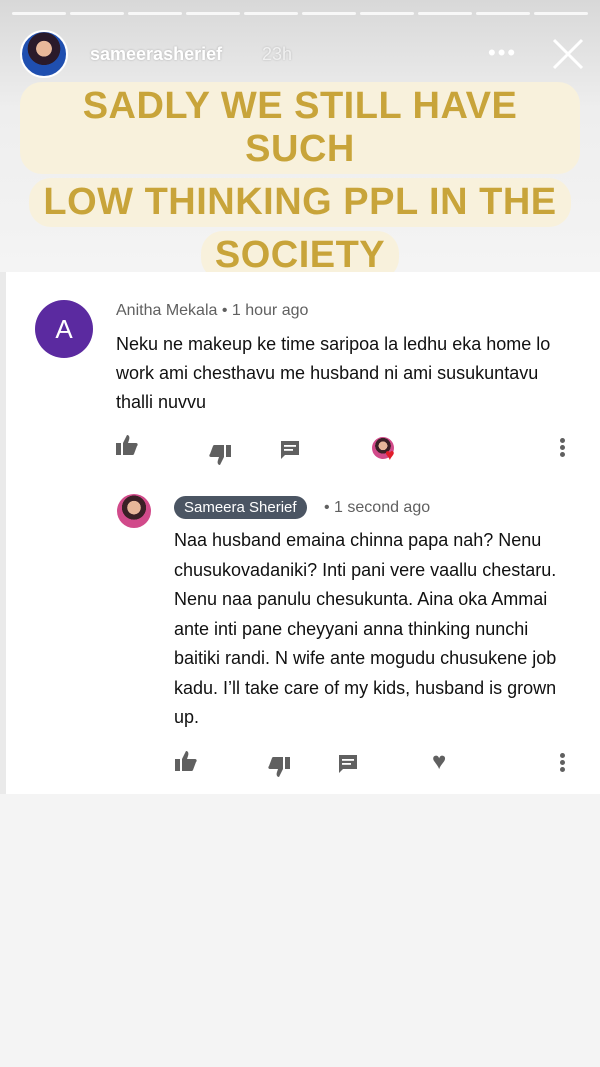  What do you see at coordinates (300, 128) in the screenshot?
I see `headline-line: SADLY WE STILL HAVE SUCH` at bounding box center [300, 128].